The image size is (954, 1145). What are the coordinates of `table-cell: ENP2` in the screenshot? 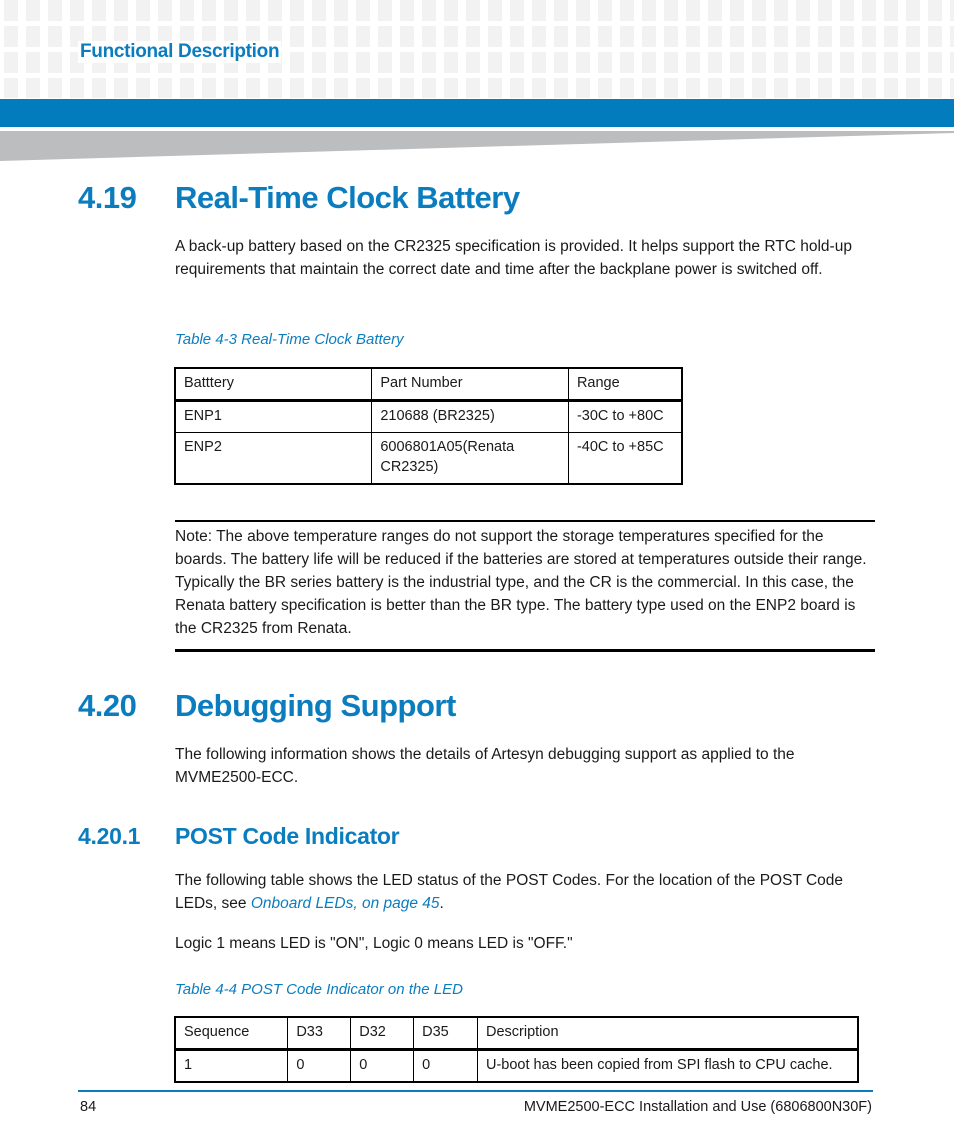 It's located at (273, 458).